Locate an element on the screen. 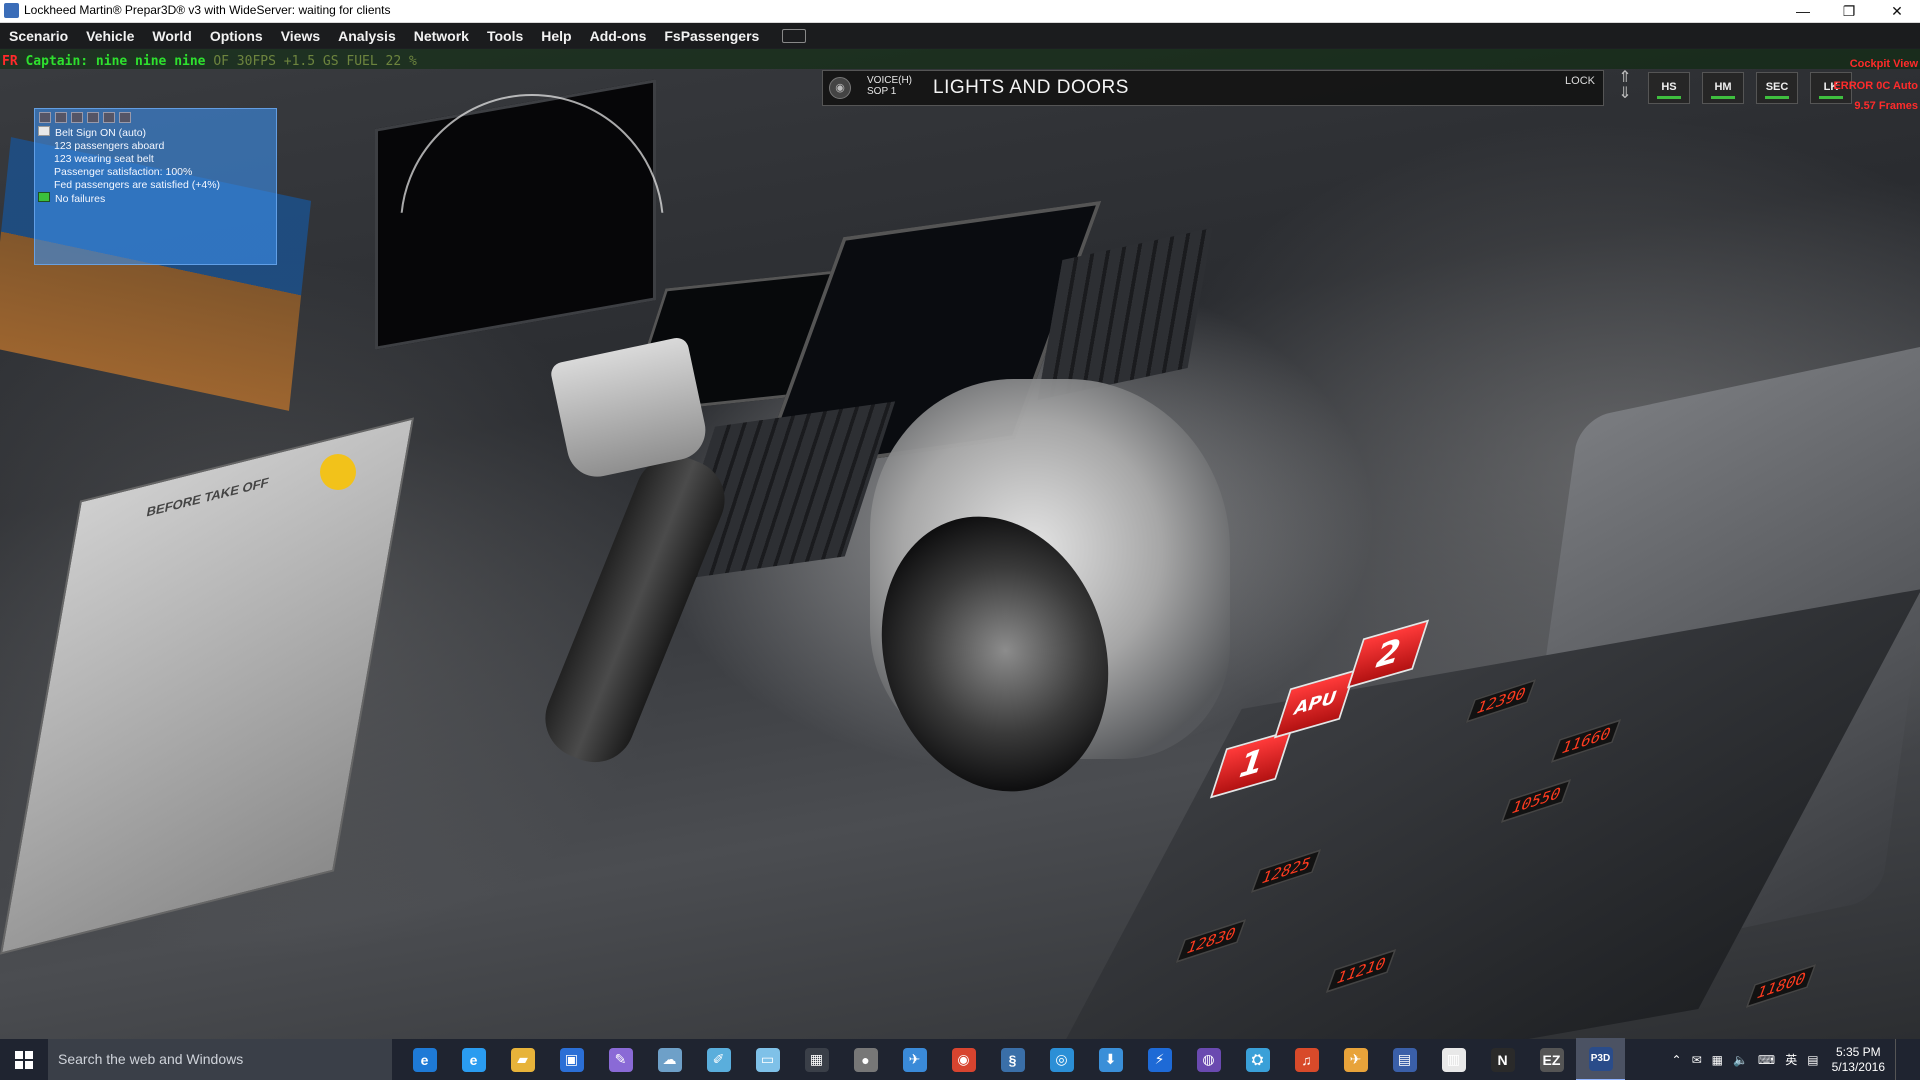 The height and width of the screenshot is (1080, 1920). app-plane-icon: ✈ is located at coordinates (914, 1059).